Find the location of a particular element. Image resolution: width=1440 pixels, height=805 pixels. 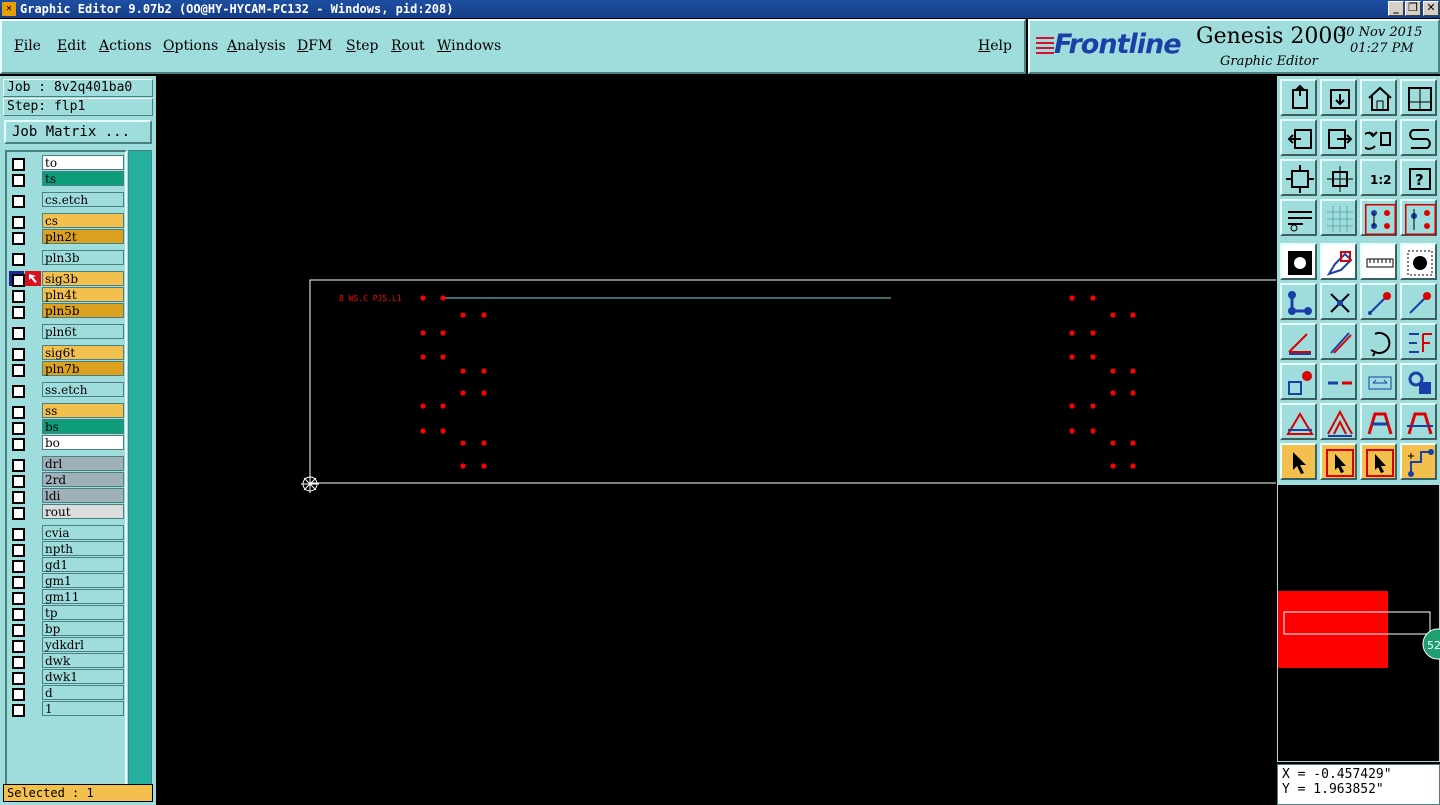

layer-name: bp is located at coordinates (83, 628).